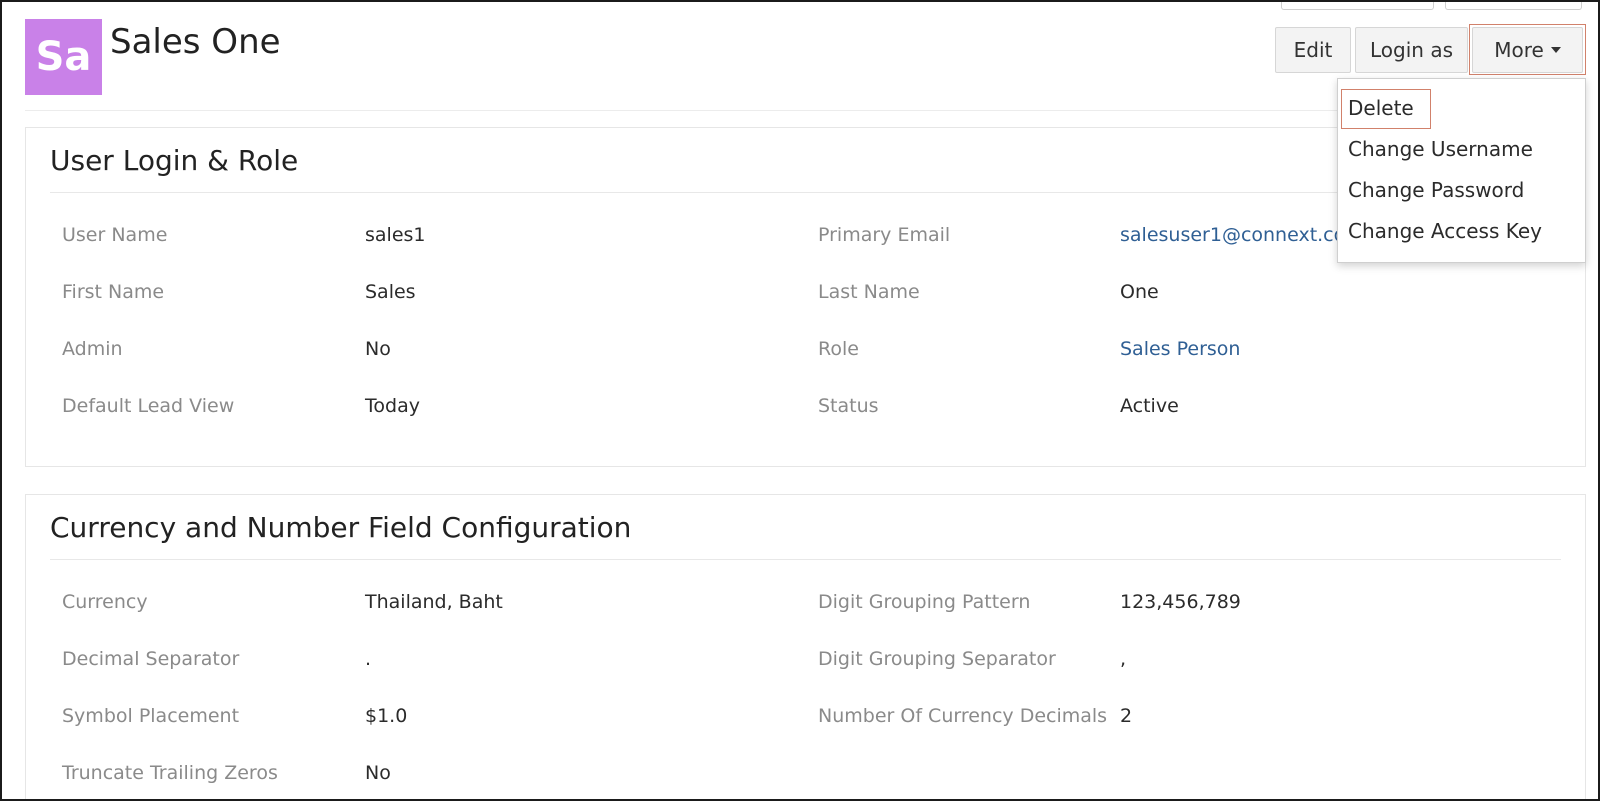  I want to click on more-button: More, so click(1527, 50).